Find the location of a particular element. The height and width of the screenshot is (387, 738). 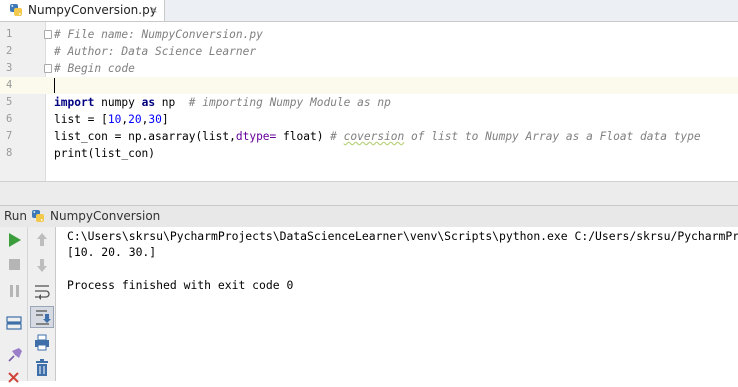

editor-tab-bar: NumpyConversion.py × is located at coordinates (369, 11).